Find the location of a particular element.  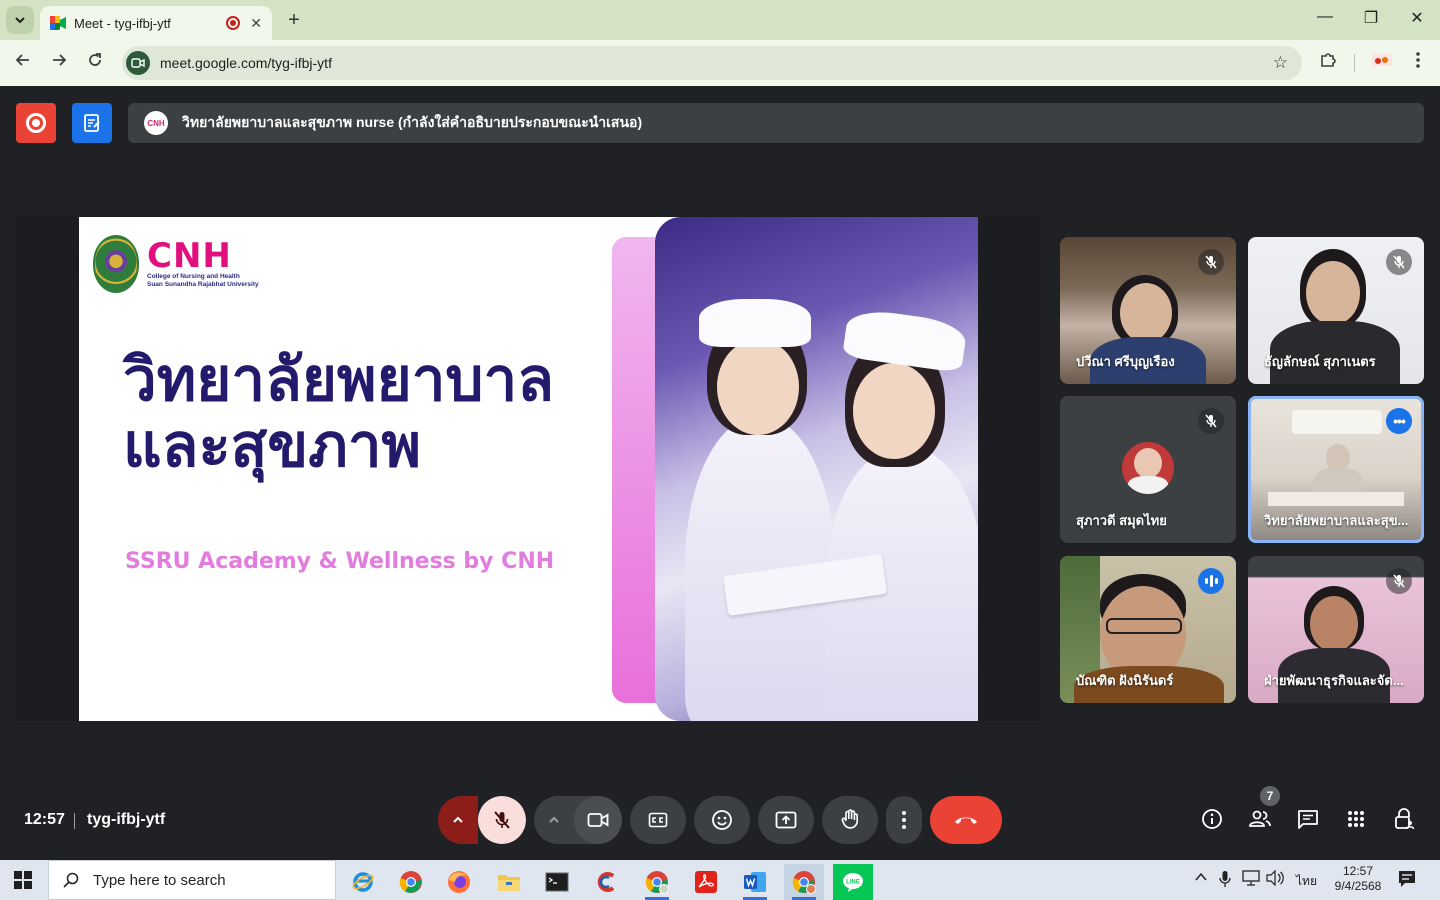

more-options-button: ••• is located at coordinates (1399, 421).